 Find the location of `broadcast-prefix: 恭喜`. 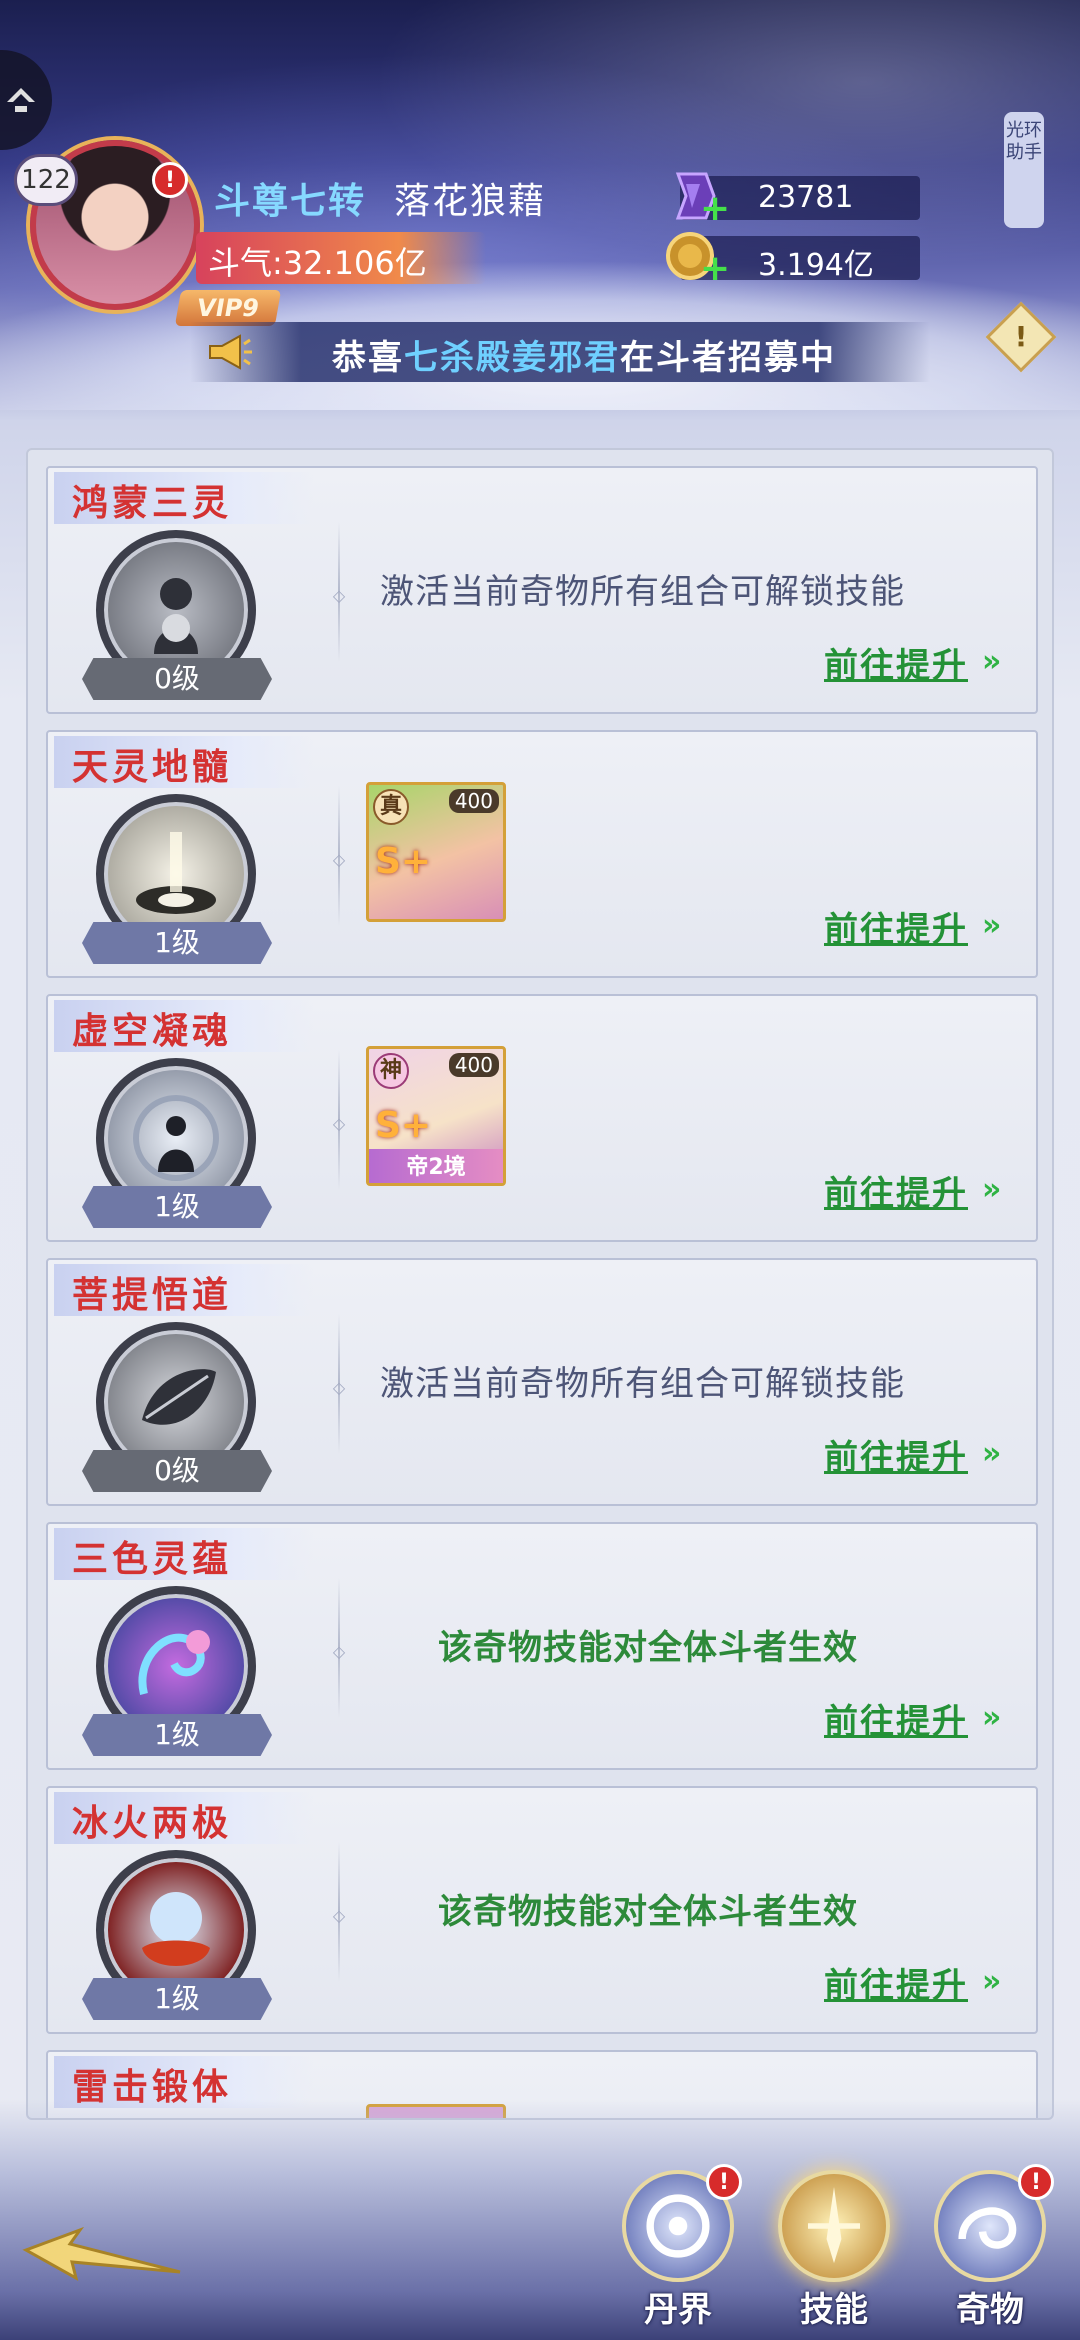

broadcast-prefix: 恭喜 is located at coordinates (368, 358).